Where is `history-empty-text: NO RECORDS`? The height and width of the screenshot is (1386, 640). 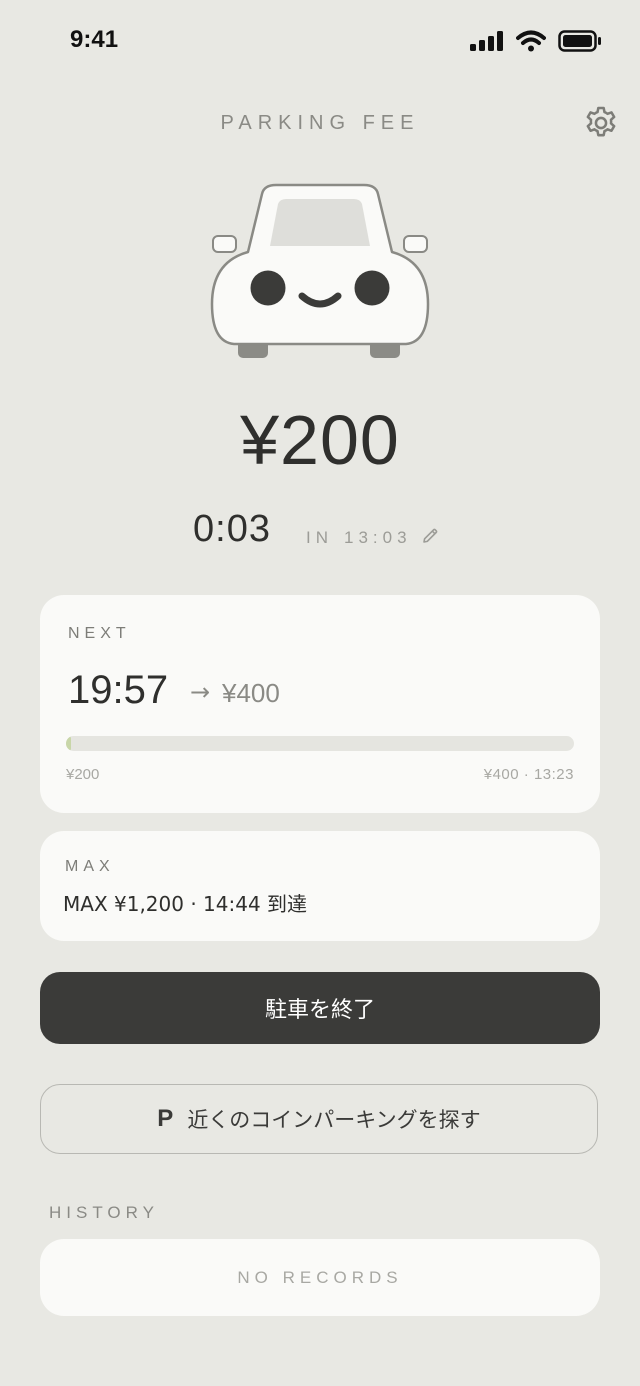
history-empty-text: NO RECORDS is located at coordinates (320, 1277).